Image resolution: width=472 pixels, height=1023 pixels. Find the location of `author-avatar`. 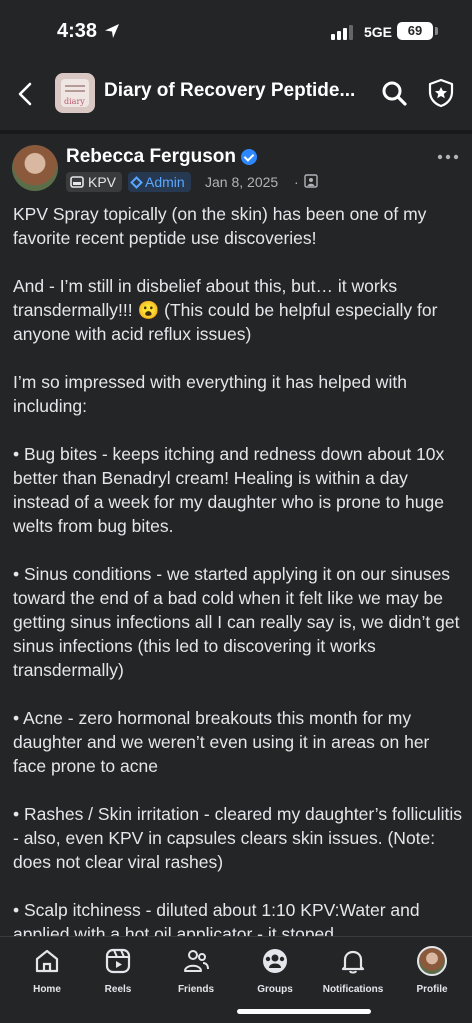

author-avatar is located at coordinates (35, 168).